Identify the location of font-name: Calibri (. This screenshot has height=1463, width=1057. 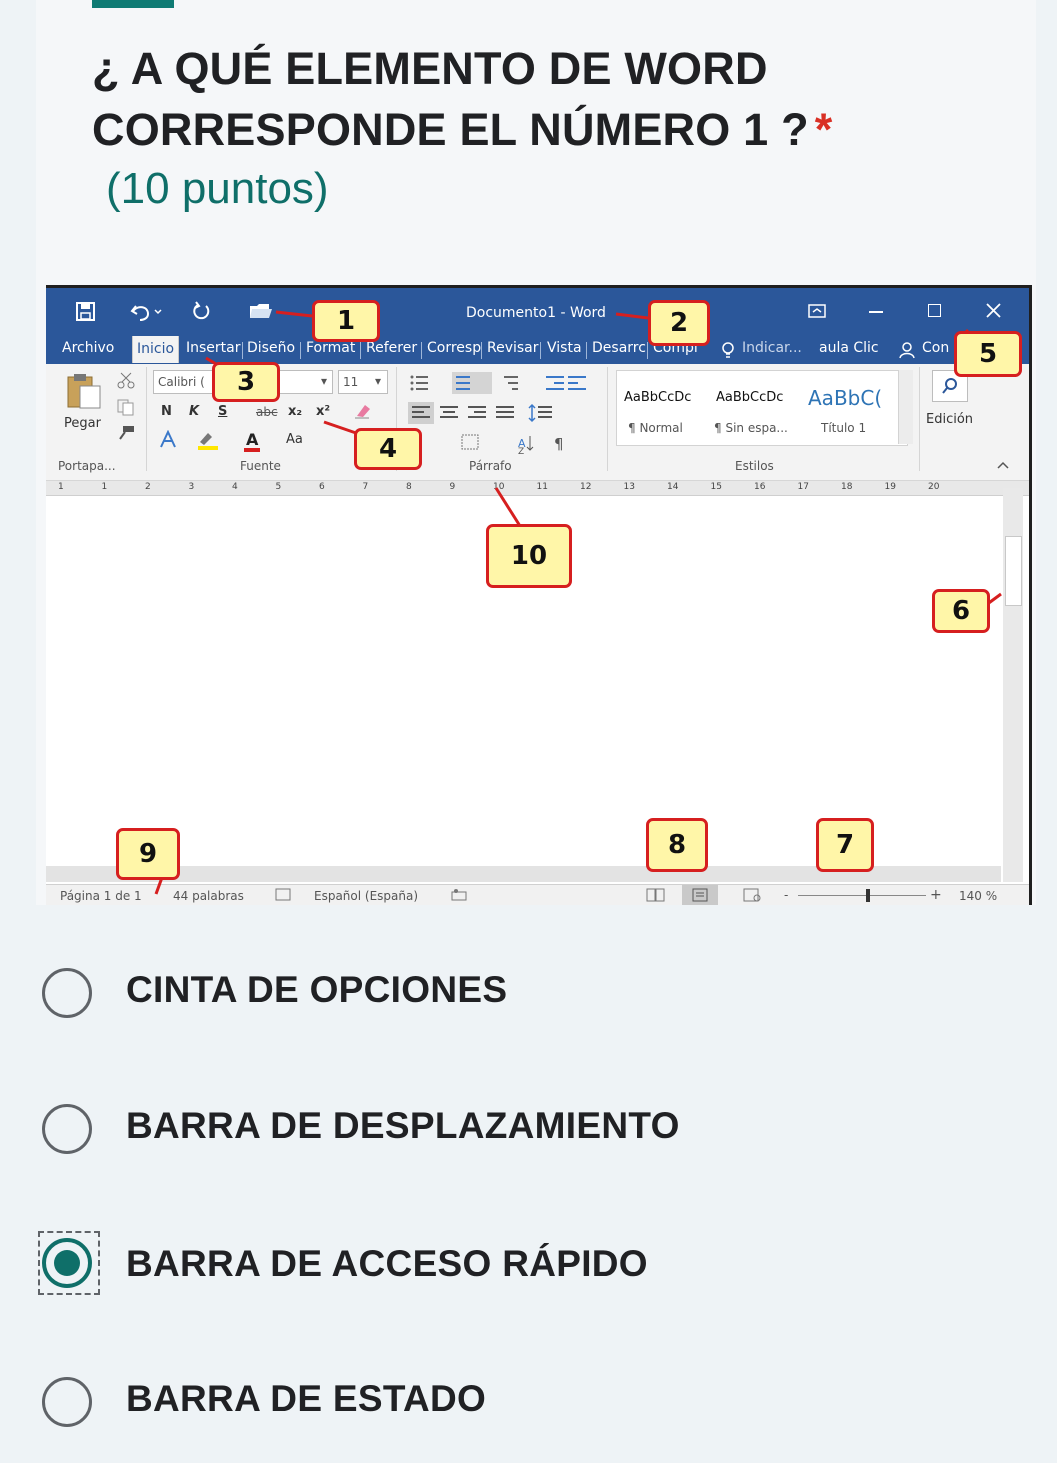
(181, 382).